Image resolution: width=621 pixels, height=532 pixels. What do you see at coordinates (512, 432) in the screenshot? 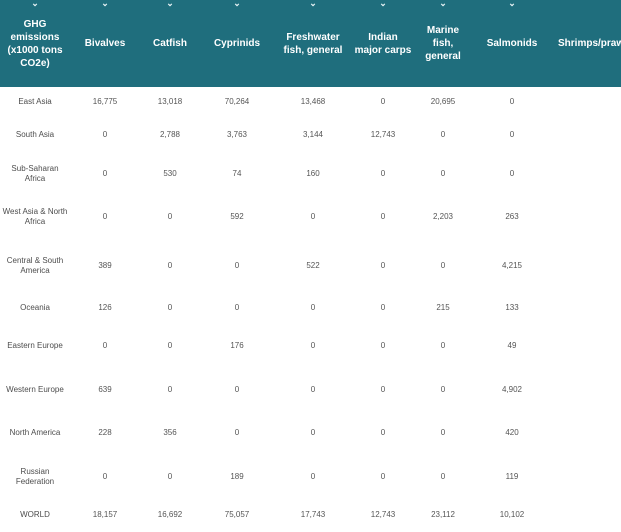
I see `emission-value-cell: 420` at bounding box center [512, 432].